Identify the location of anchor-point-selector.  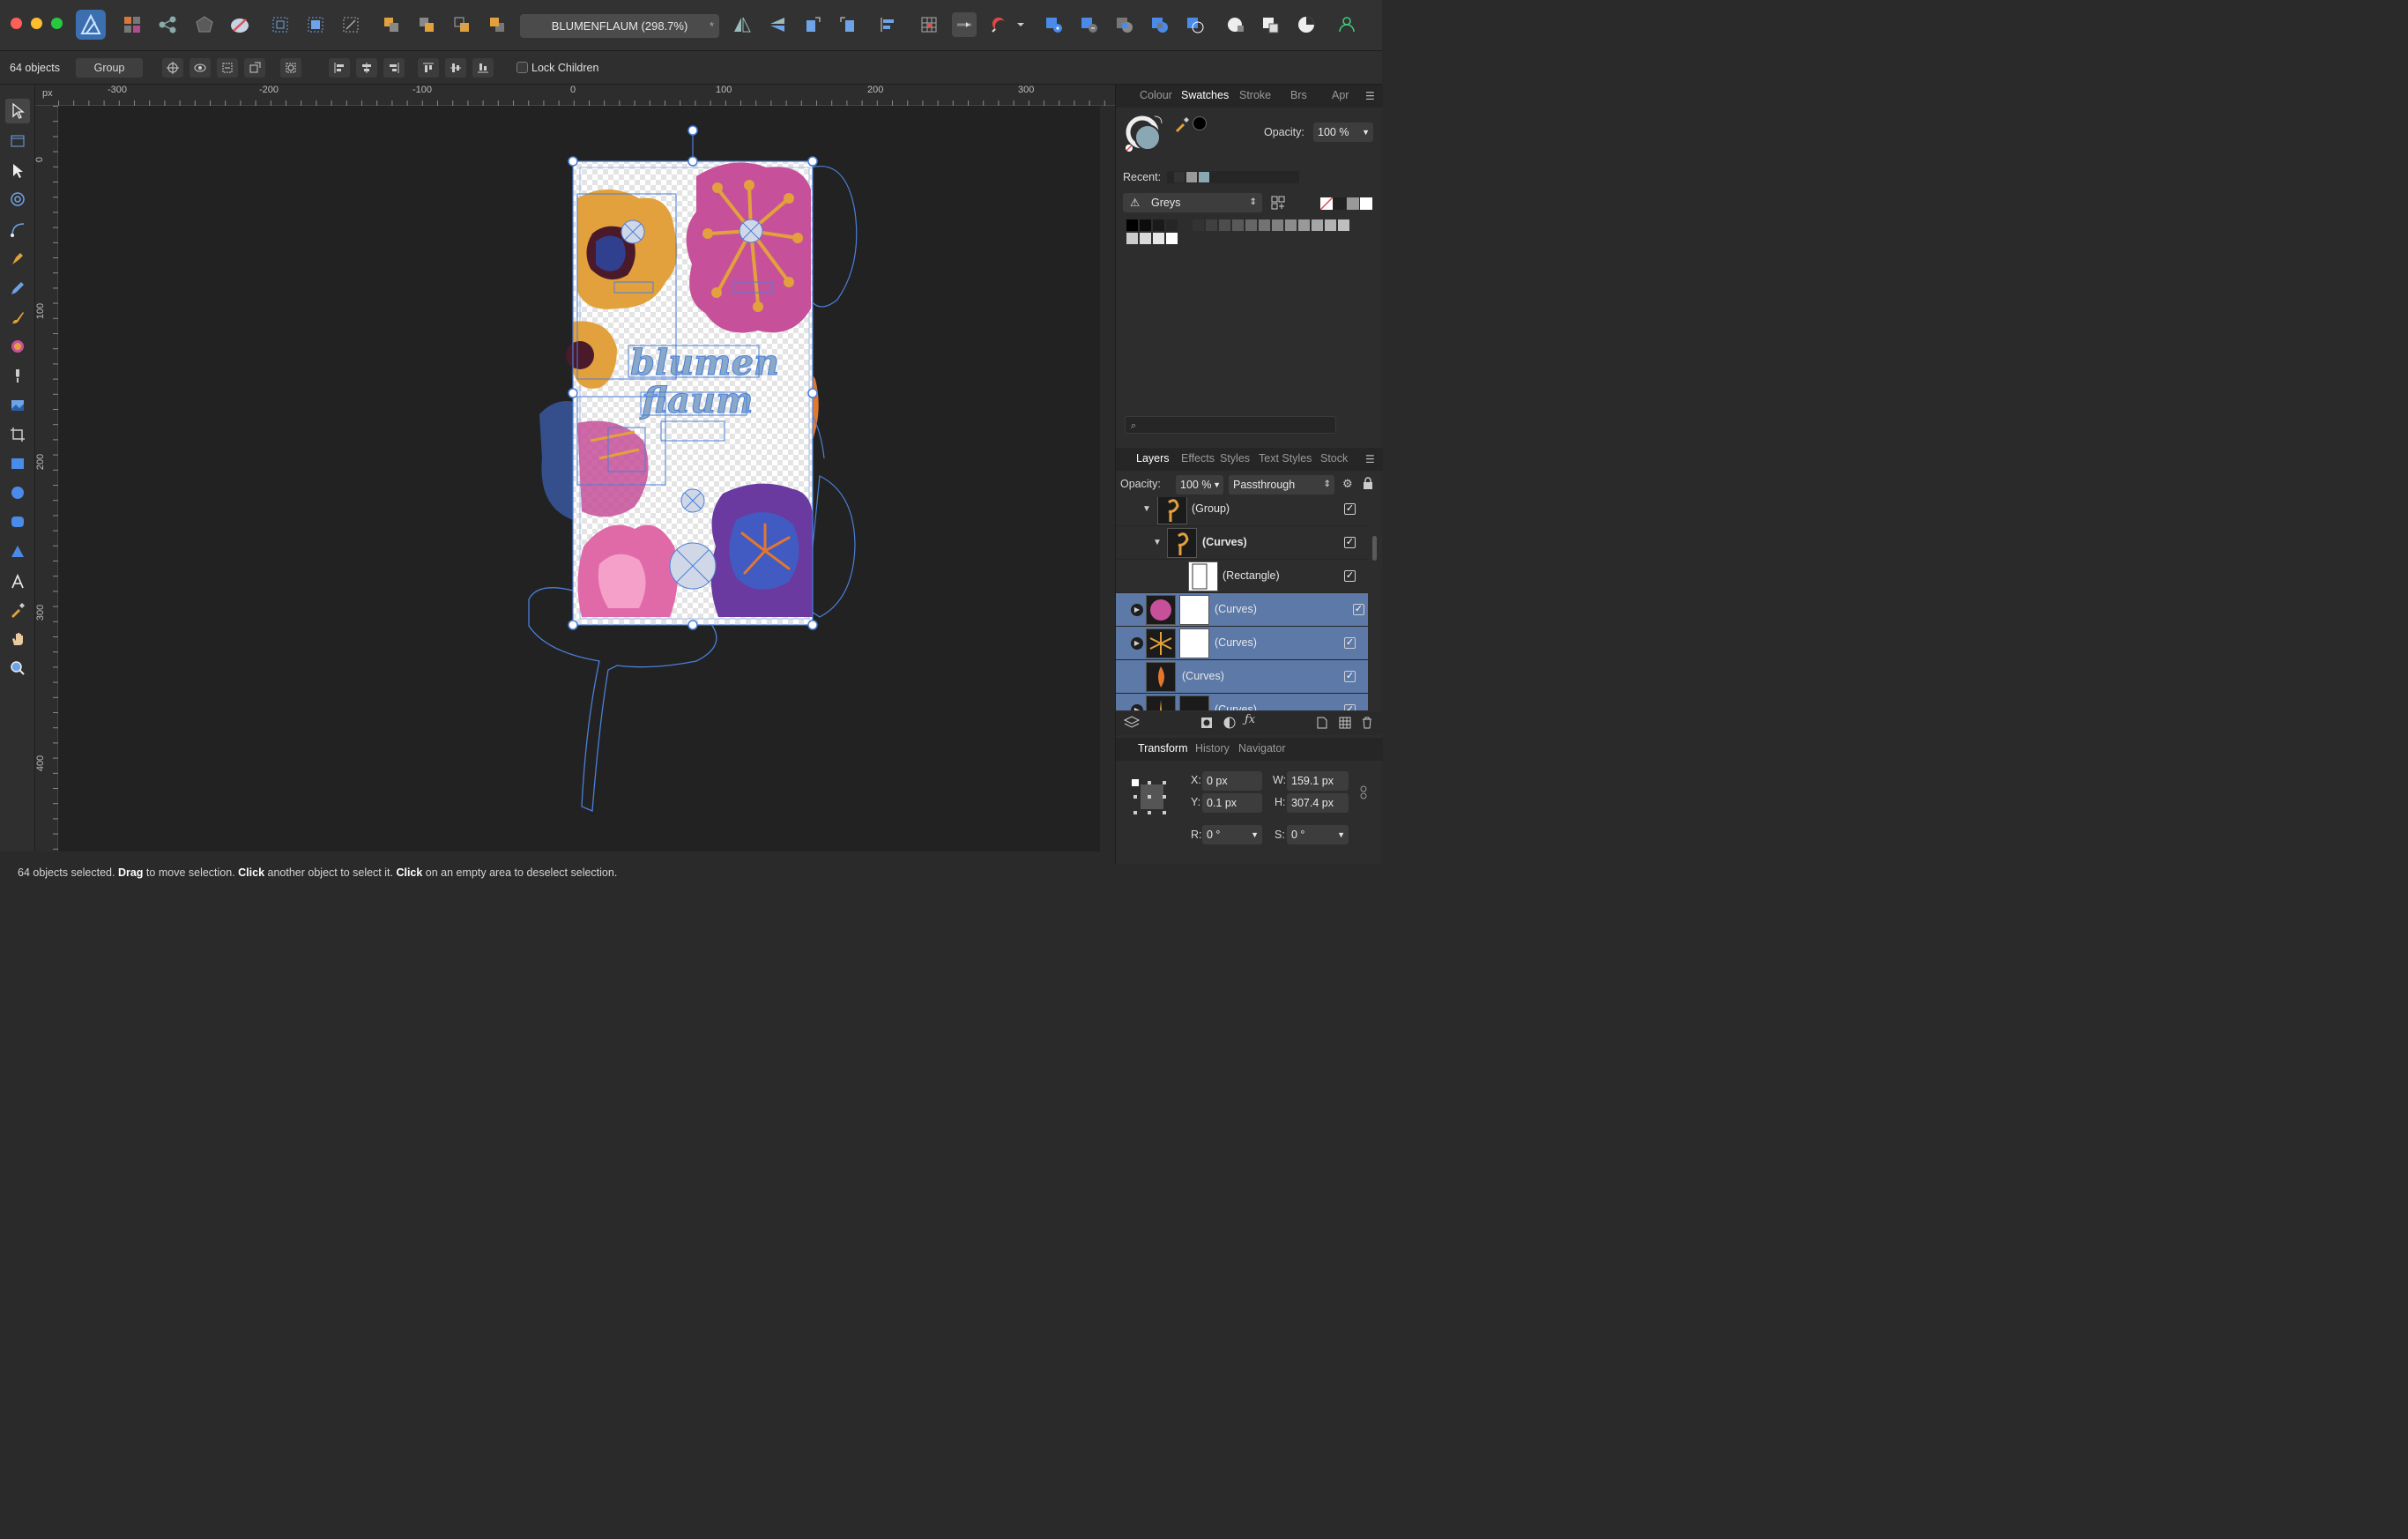
(1150, 797).